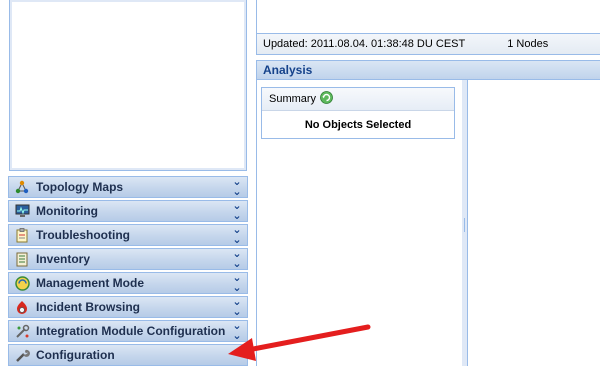 Image resolution: width=600 pixels, height=366 pixels. I want to click on troubleshooting-icon, so click(22, 235).